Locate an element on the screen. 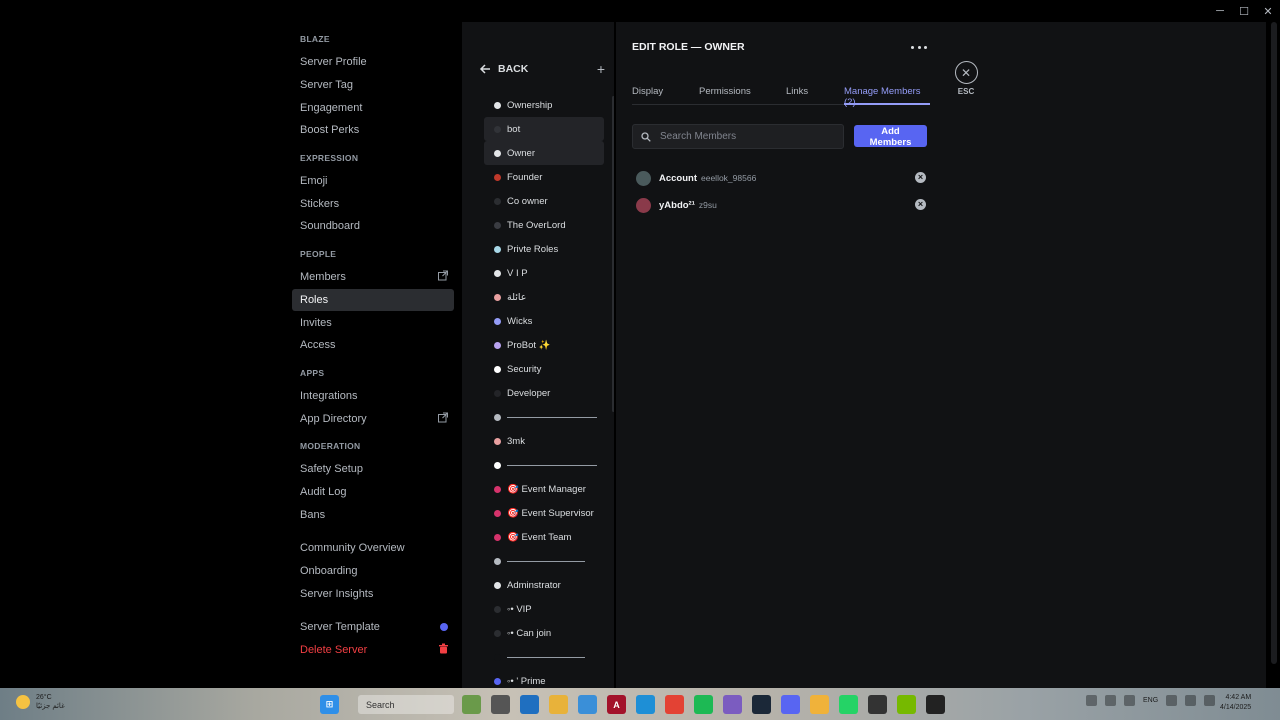 Image resolution: width=1280 pixels, height=720 pixels. section-title-blaze: BLAZE is located at coordinates (315, 39).